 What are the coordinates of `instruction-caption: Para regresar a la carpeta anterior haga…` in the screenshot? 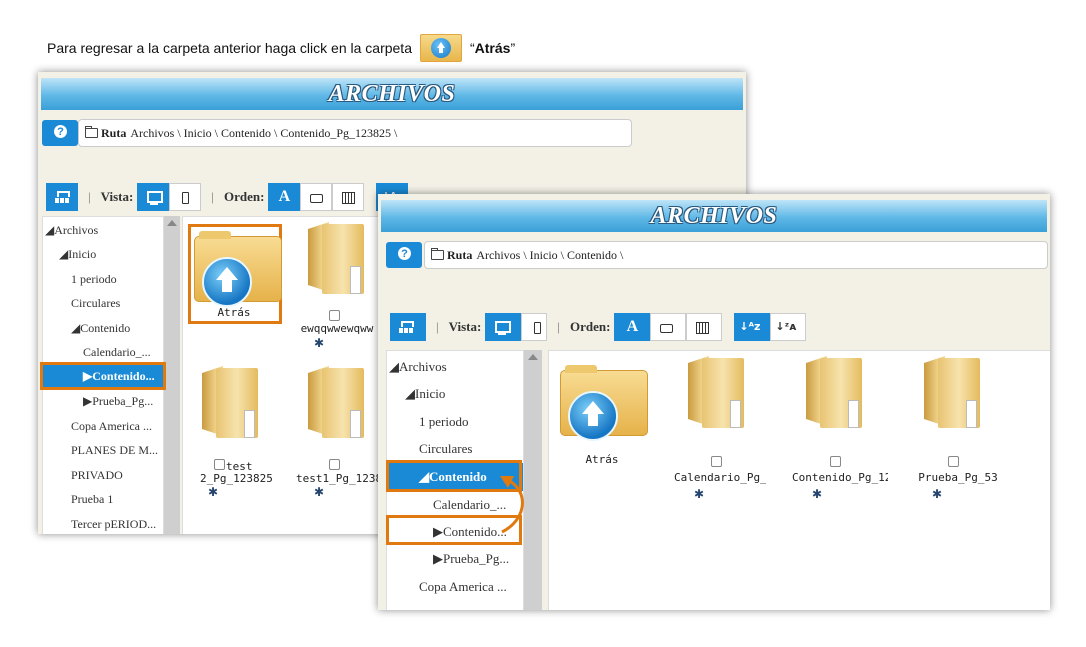 It's located at (281, 48).